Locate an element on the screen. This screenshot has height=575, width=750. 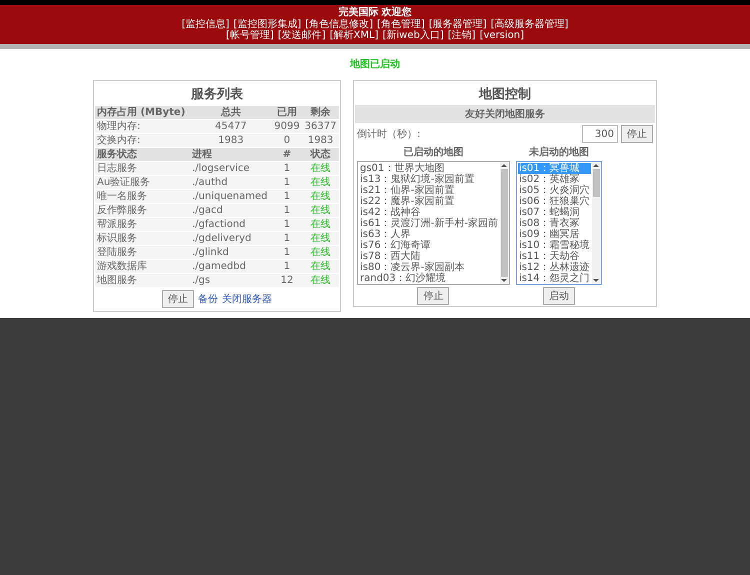
list-option: is14：怨灵之门 is located at coordinates (554, 278).